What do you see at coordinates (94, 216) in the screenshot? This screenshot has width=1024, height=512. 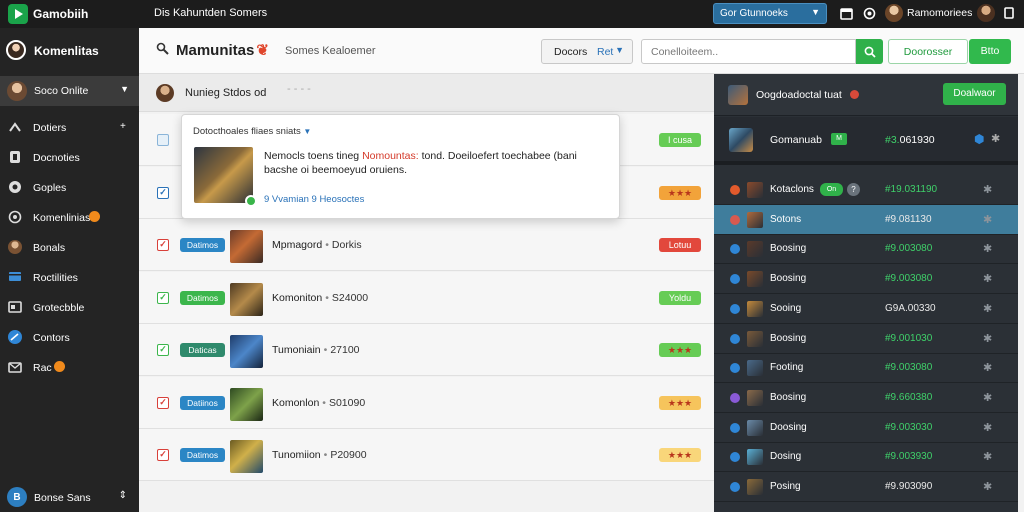 I see `notification-badge` at bounding box center [94, 216].